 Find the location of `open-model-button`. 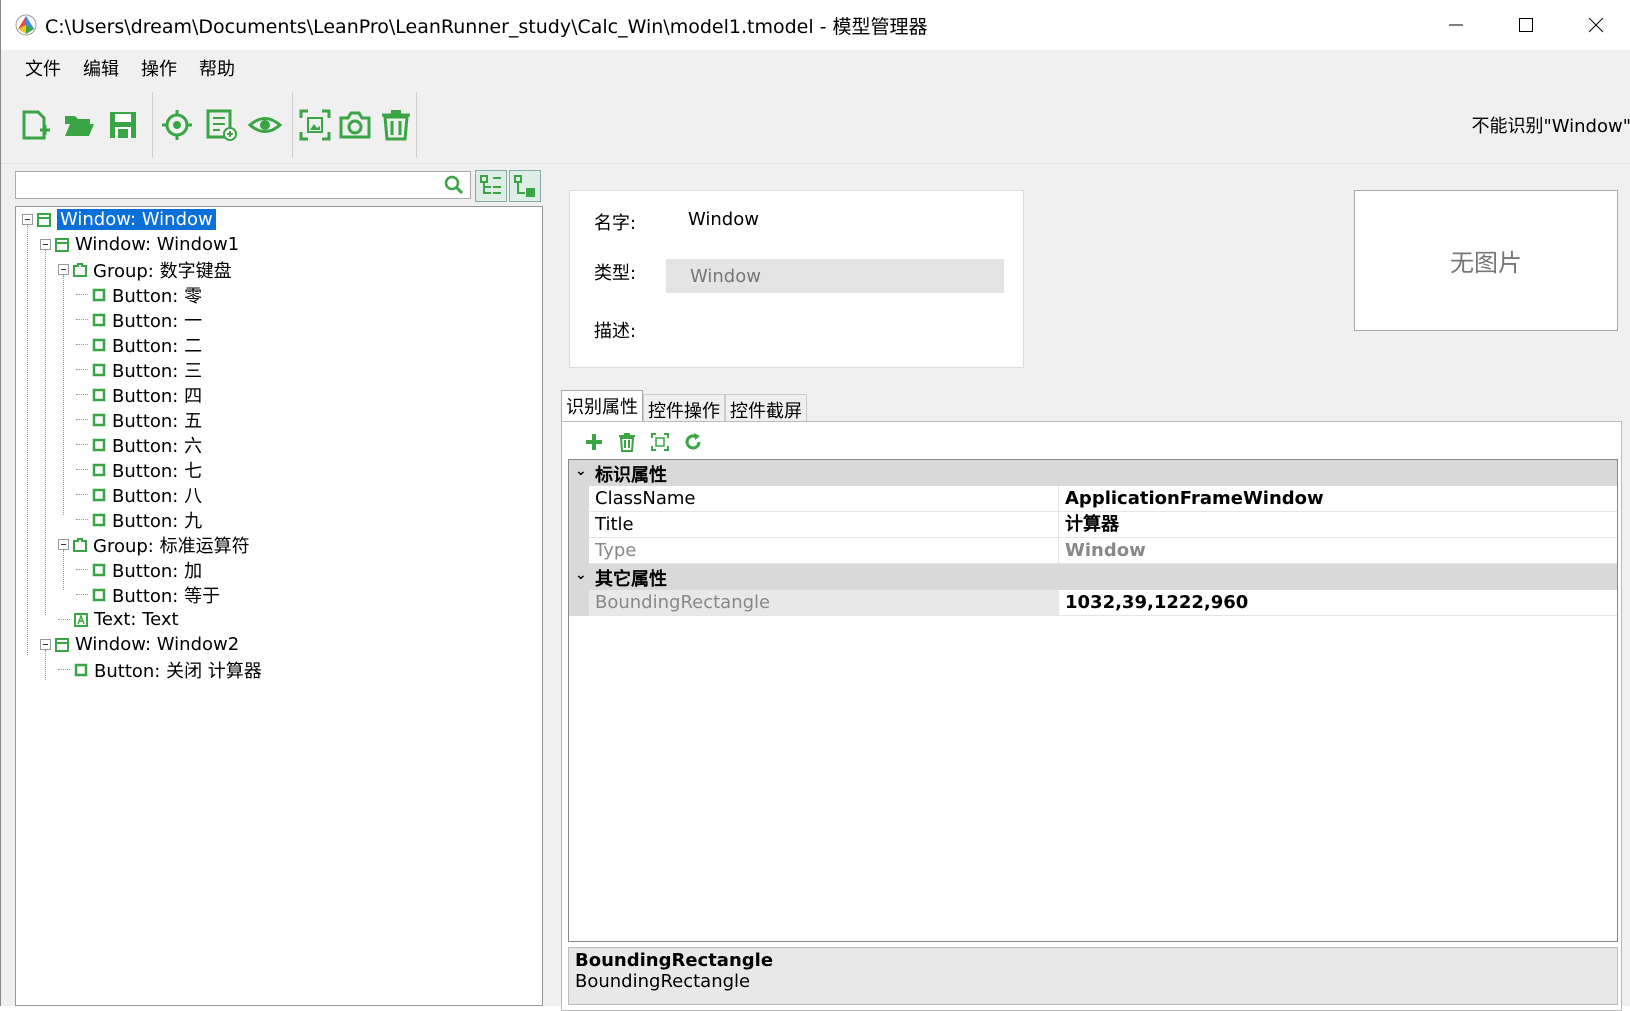

open-model-button is located at coordinates (79, 125).